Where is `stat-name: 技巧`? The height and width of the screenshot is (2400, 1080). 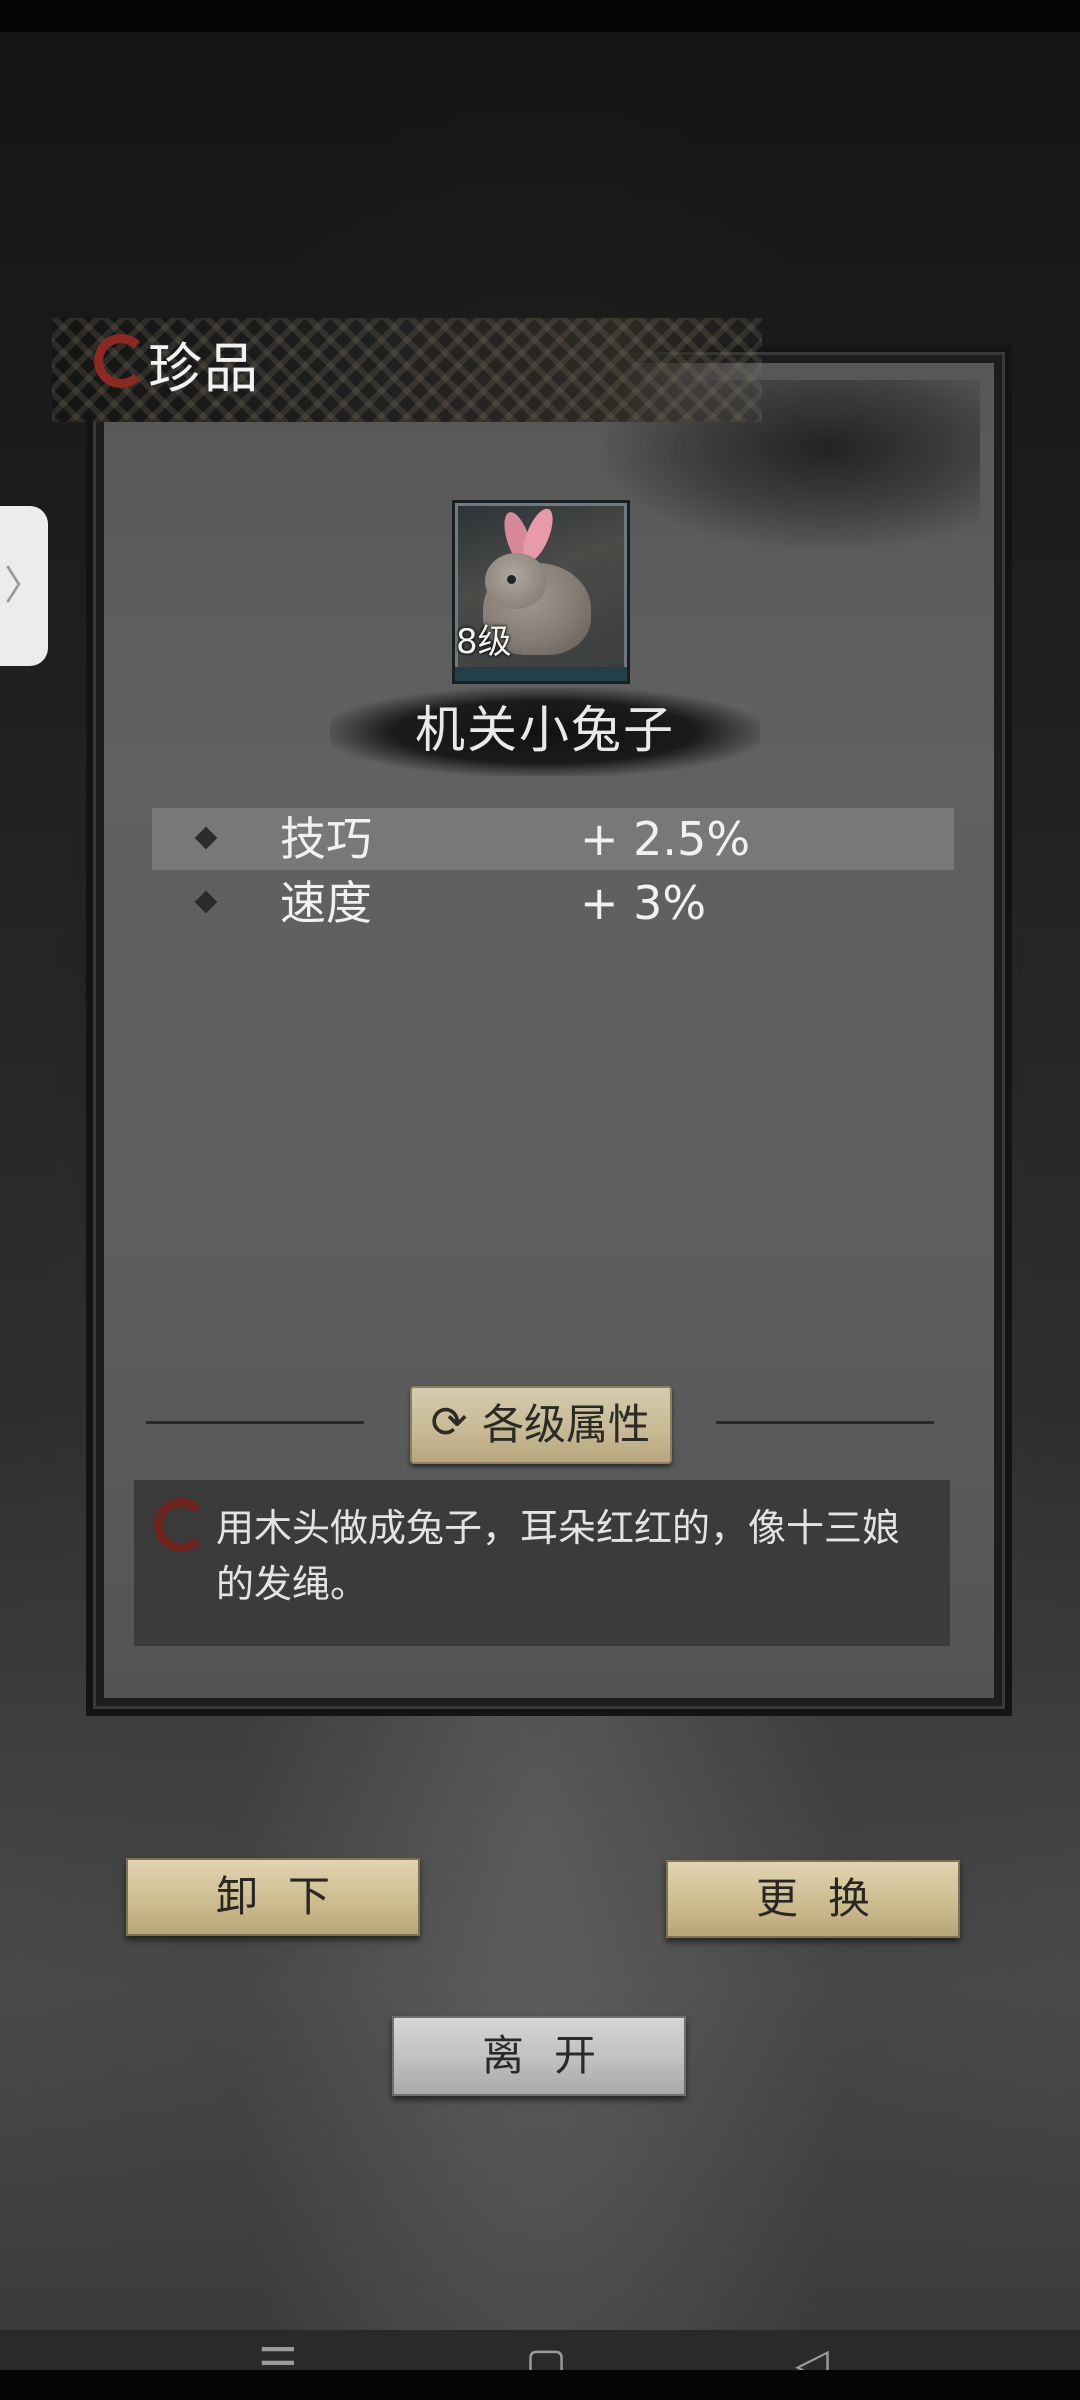
stat-name: 技巧 is located at coordinates (326, 839).